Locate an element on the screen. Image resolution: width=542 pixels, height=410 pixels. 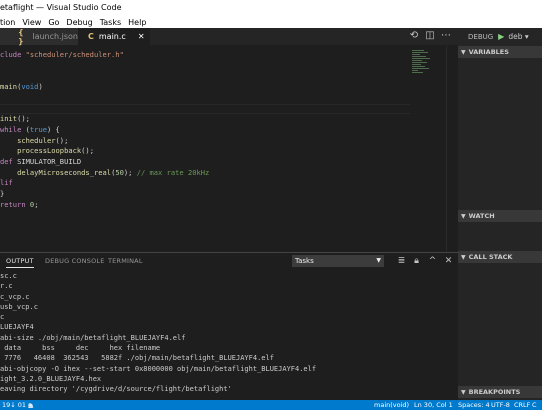
output-line: usb_vcp.c is located at coordinates (19, 306).